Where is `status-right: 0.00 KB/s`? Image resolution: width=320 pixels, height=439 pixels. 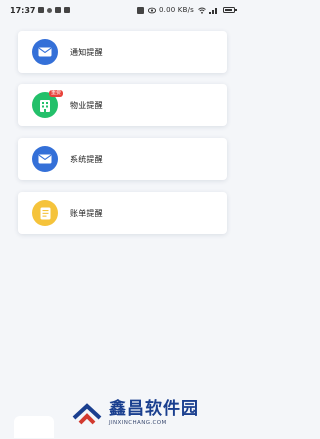 status-right: 0.00 KB/s is located at coordinates (186, 10).